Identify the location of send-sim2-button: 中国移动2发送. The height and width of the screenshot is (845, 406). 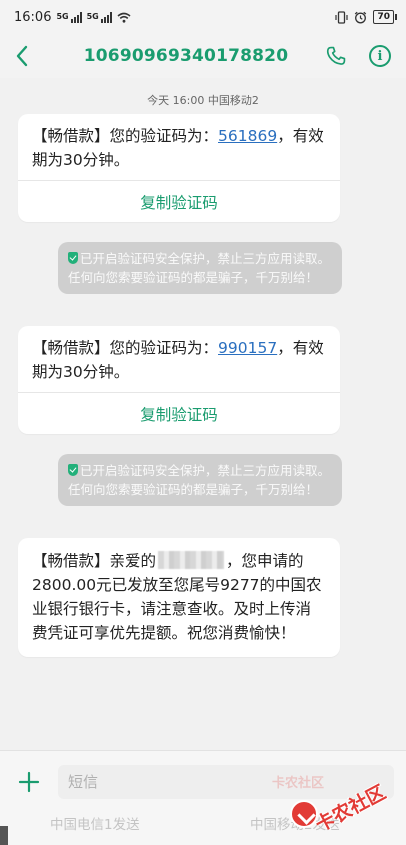
(295, 824).